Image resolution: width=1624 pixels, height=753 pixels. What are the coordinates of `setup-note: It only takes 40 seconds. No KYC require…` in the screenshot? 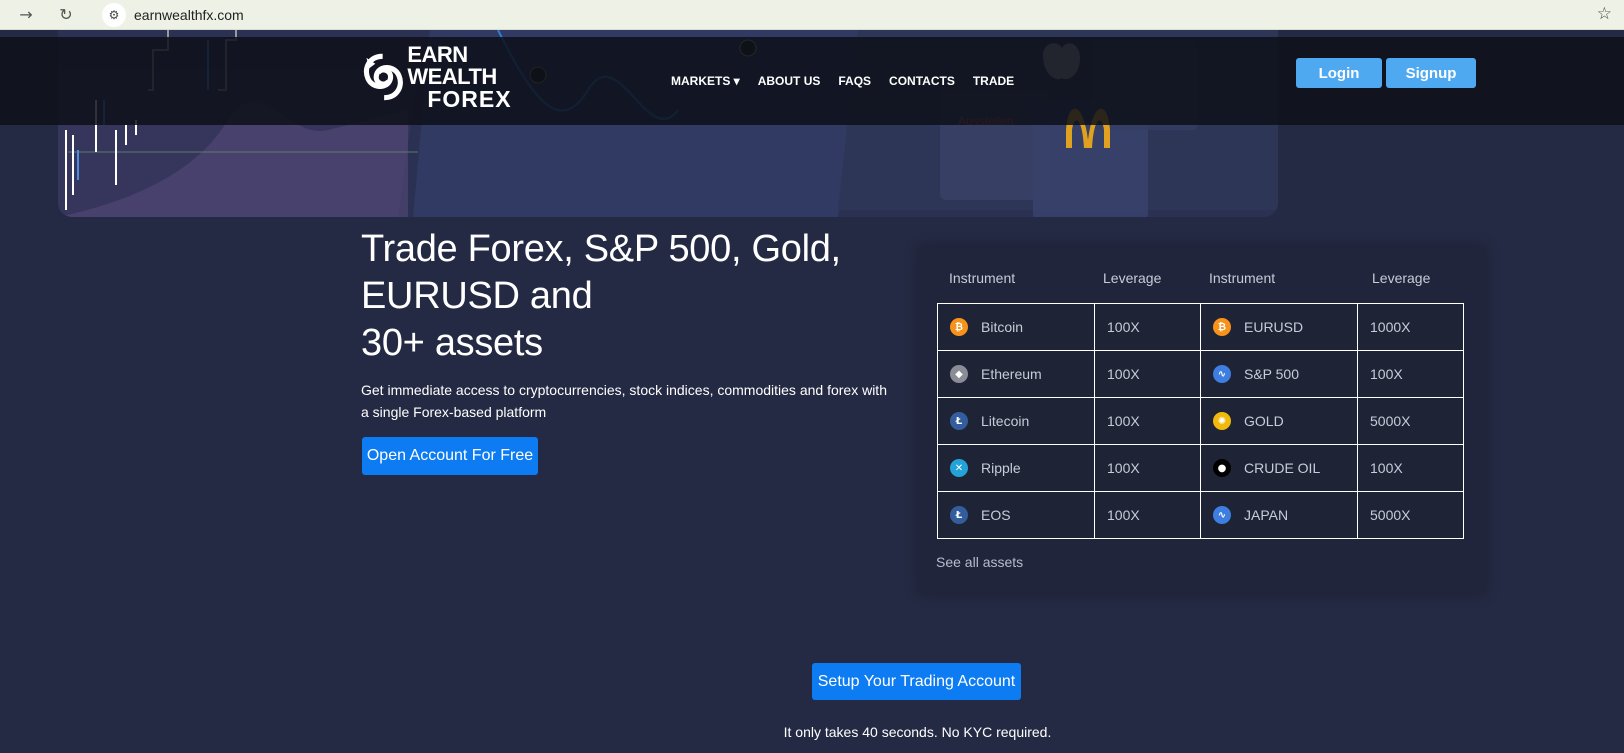 It's located at (917, 732).